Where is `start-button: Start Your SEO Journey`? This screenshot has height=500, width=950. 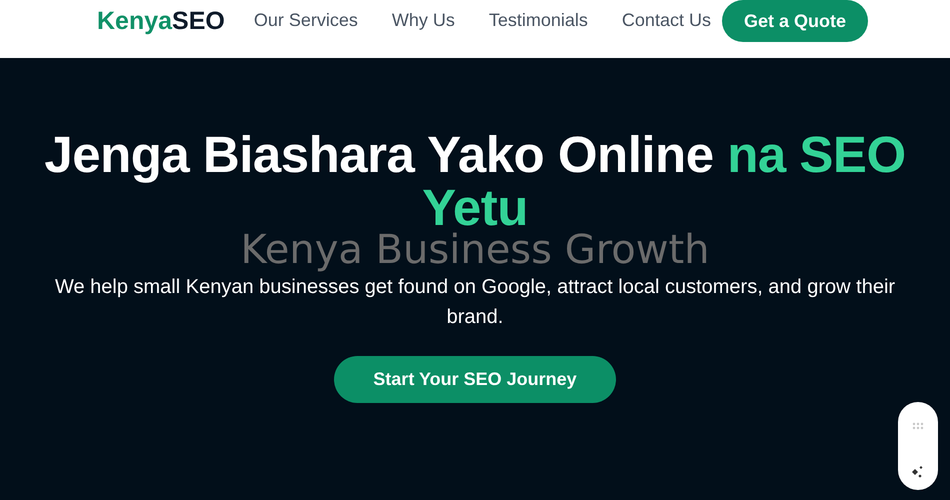
start-button: Start Your SEO Journey is located at coordinates (475, 379).